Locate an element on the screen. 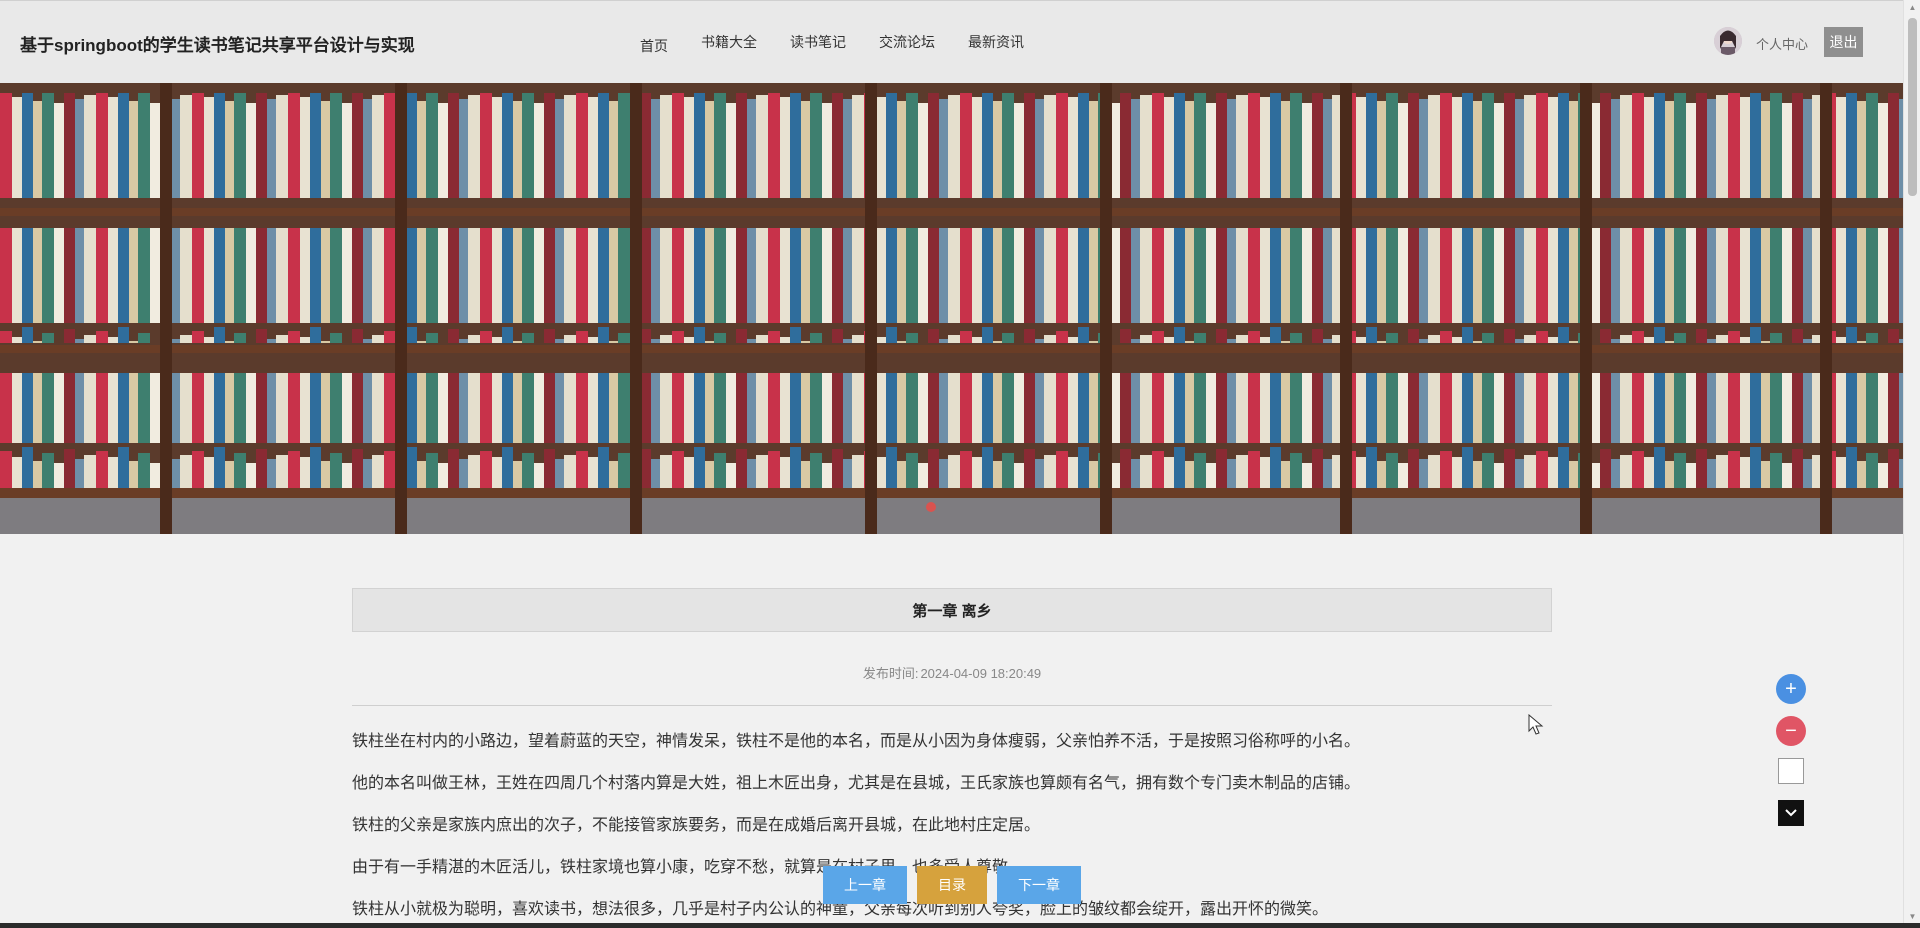 Image resolution: width=1920 pixels, height=928 pixels. next-chapter-button: 下一章 is located at coordinates (1039, 885).